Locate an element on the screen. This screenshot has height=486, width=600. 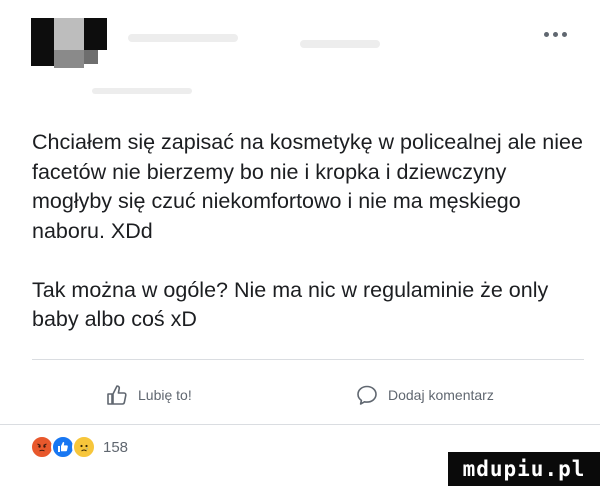
like-button: Lubię to! is located at coordinates (149, 395).